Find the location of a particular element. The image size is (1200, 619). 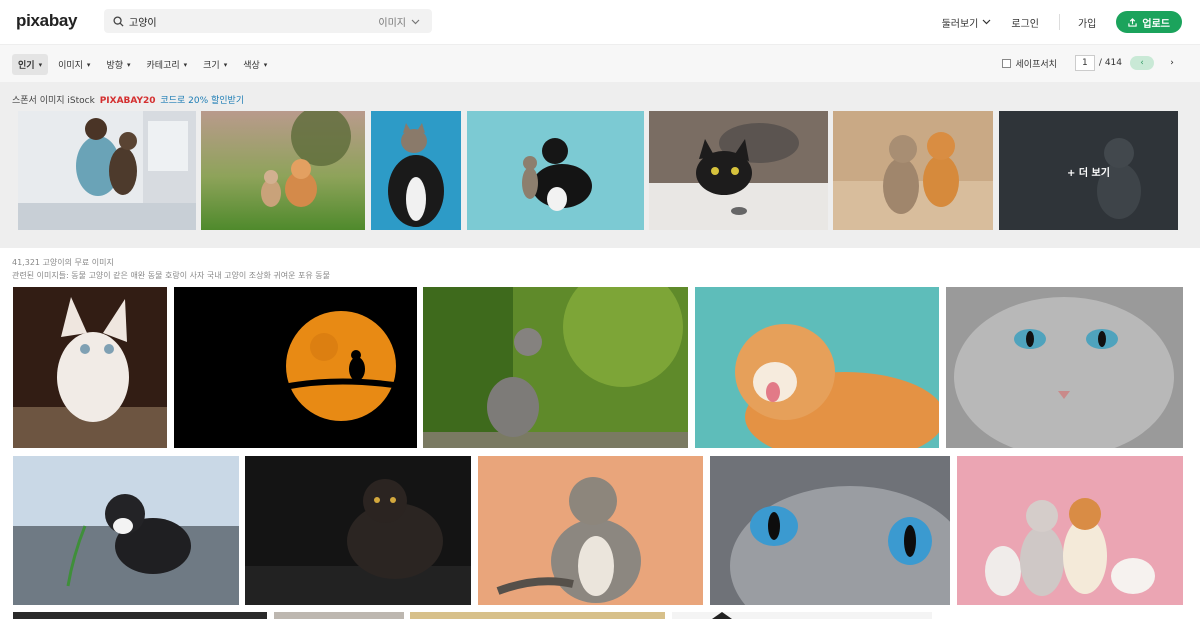

result-image-tabby-kitten-grass is located at coordinates (555, 367).